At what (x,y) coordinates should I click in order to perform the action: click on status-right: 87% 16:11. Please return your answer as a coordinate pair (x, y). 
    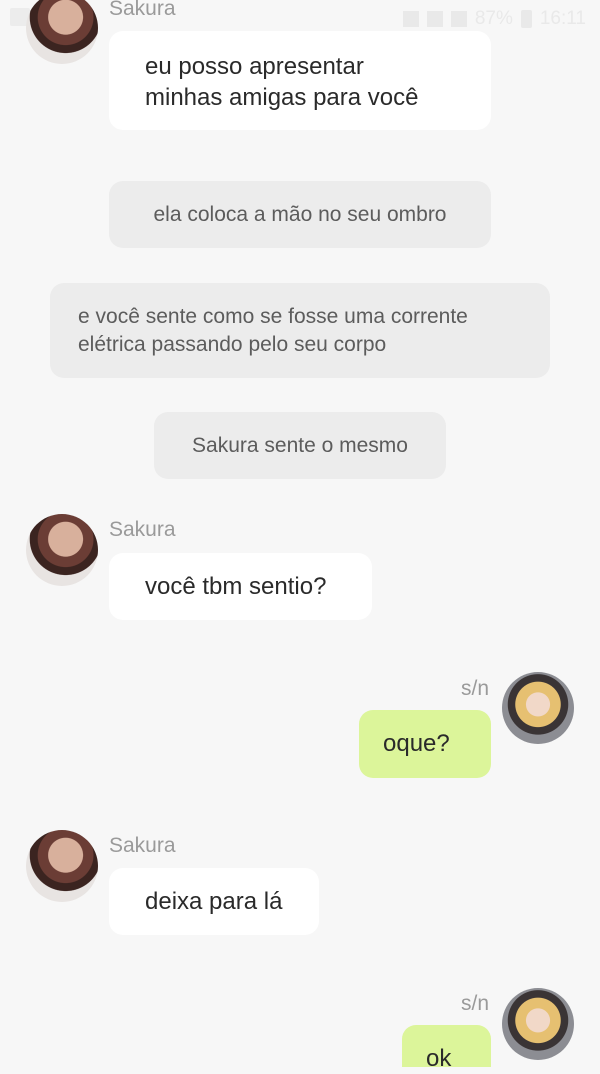
    Looking at the image, I should click on (494, 19).